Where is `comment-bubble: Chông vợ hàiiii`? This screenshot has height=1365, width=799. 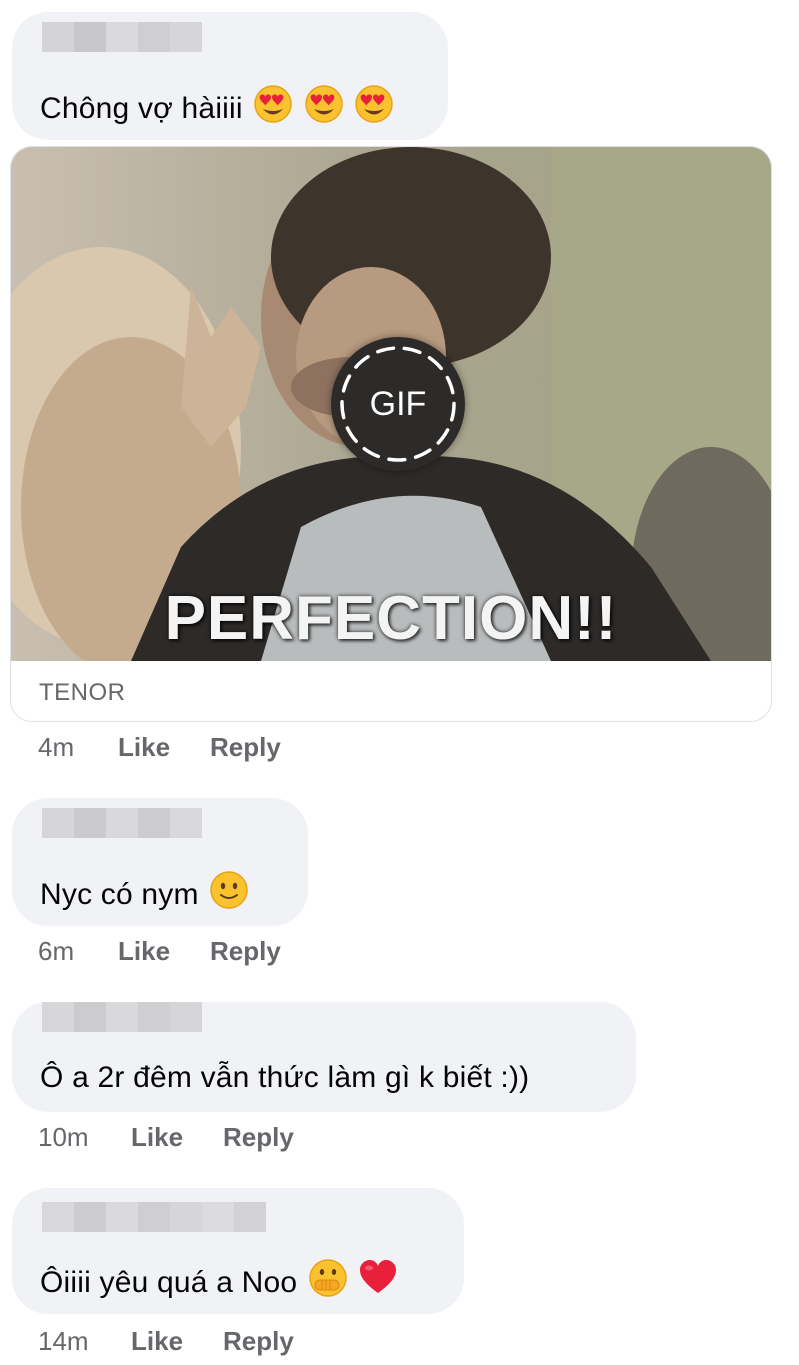
comment-bubble: Chông vợ hàiiii is located at coordinates (230, 76).